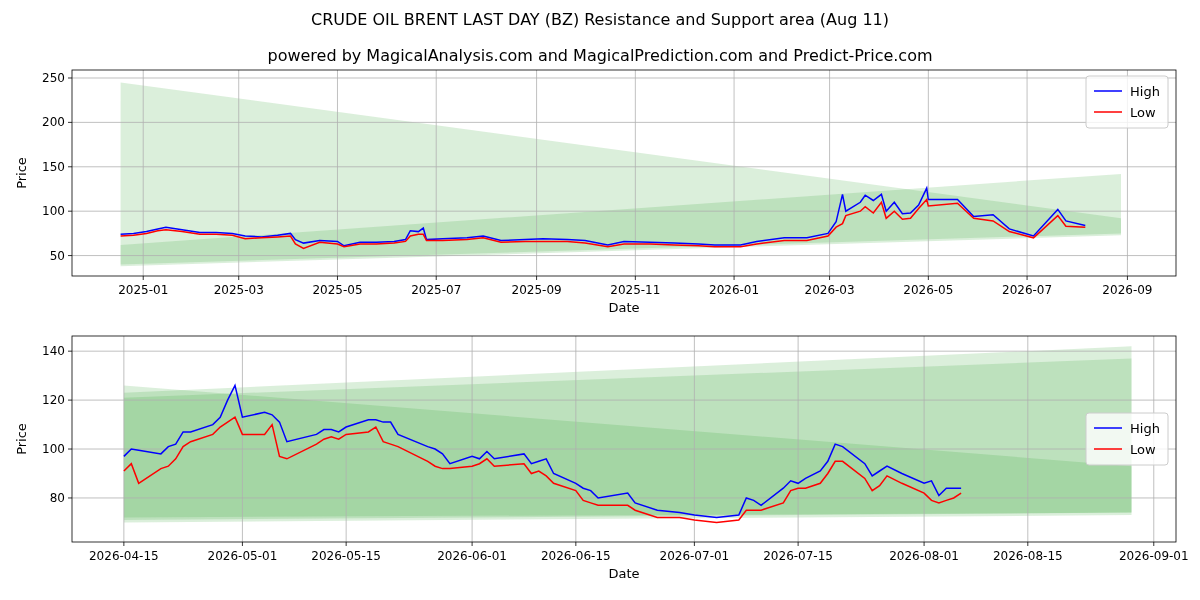  Describe the element at coordinates (600, 20) in the screenshot. I see `chart-title: CRUDE OIL BRENT LAST DAY (BZ) Resistance and Support area (Aug 11)` at that location.